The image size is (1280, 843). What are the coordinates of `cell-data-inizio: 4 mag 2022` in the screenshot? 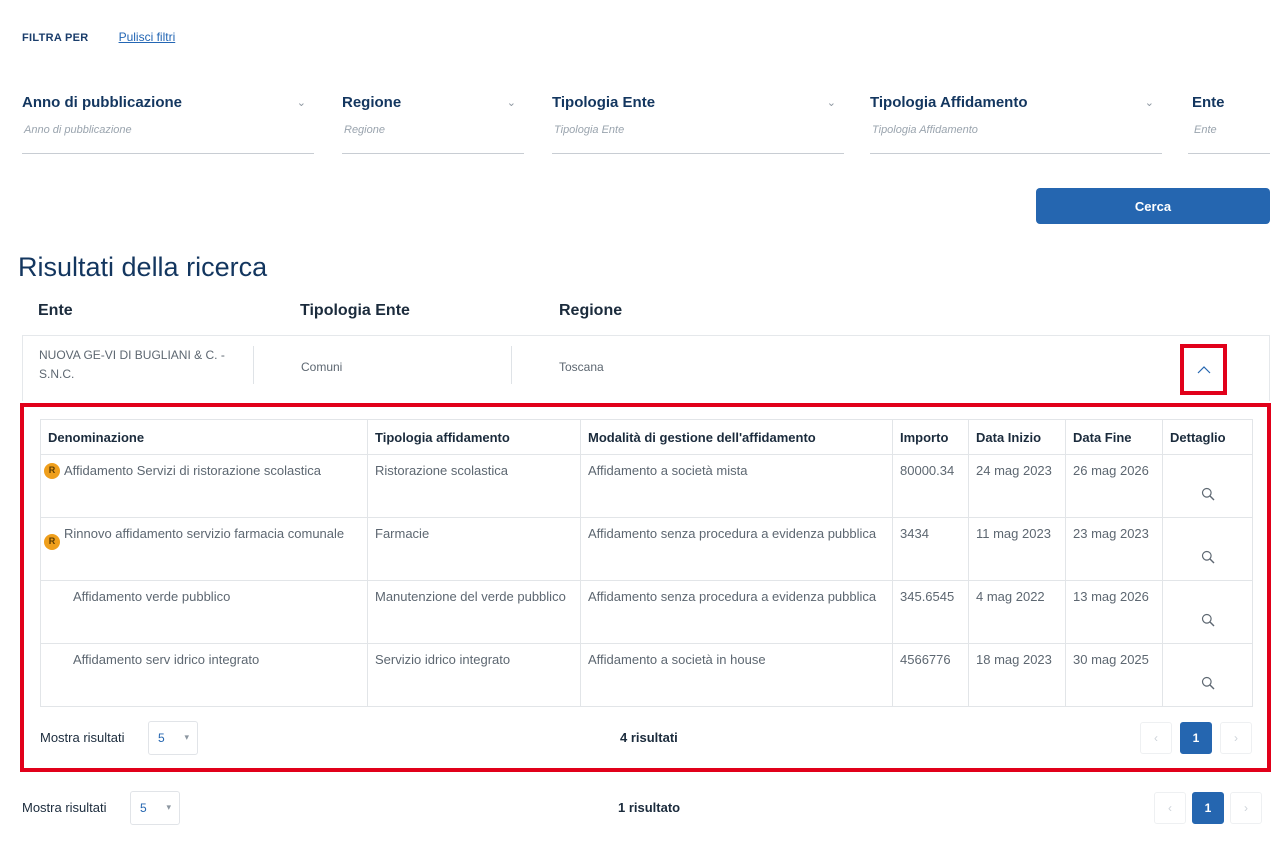 It's located at (1017, 612).